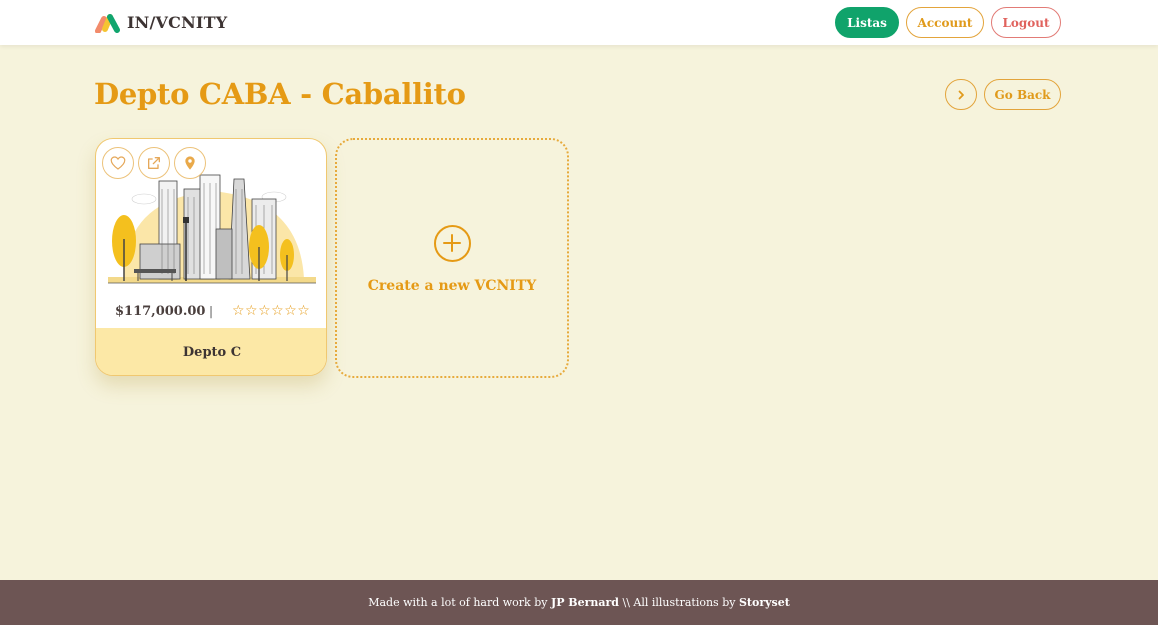  I want to click on card-name: Depto C, so click(211, 351).